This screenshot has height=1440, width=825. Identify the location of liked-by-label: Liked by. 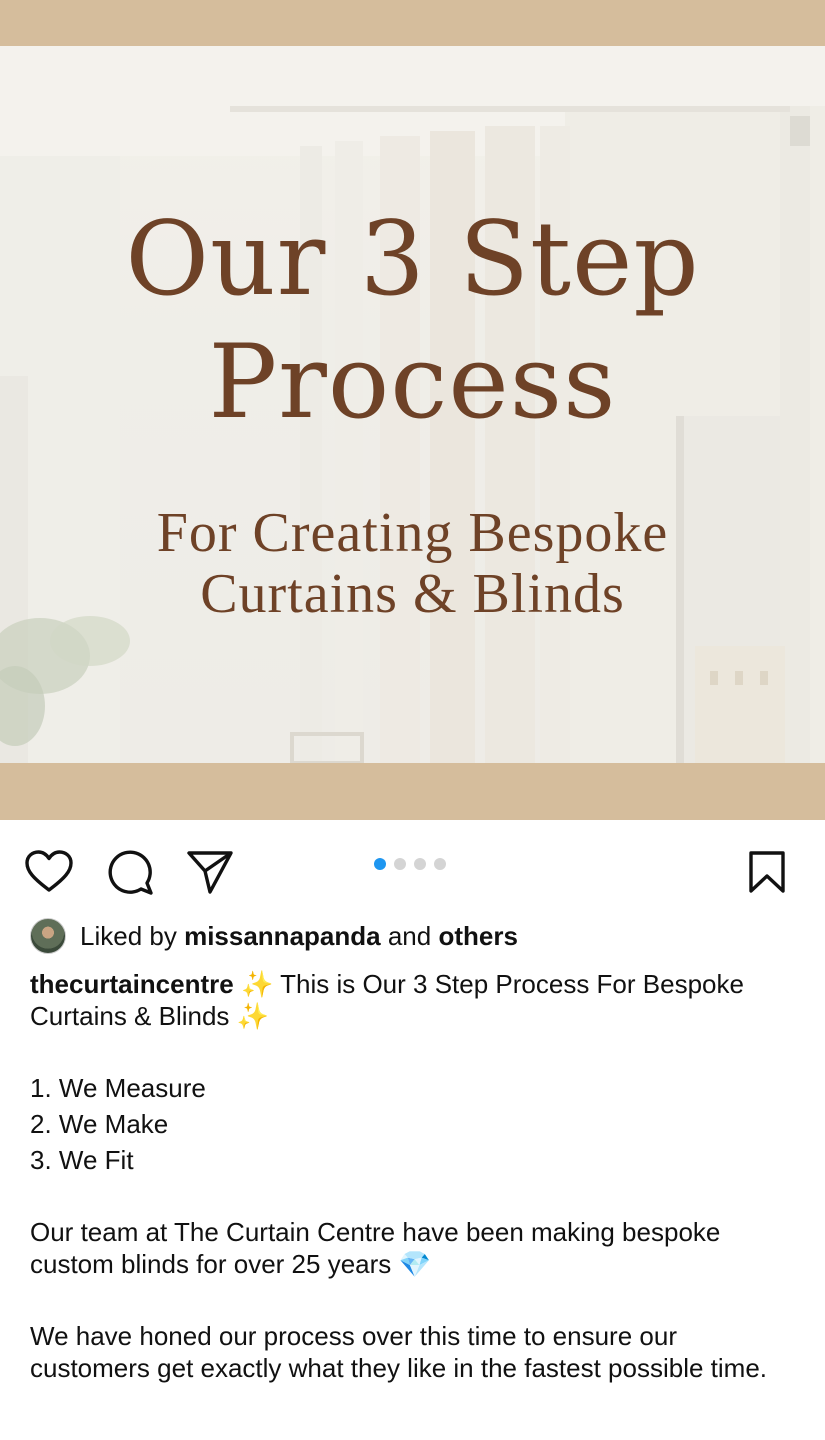
(128, 935).